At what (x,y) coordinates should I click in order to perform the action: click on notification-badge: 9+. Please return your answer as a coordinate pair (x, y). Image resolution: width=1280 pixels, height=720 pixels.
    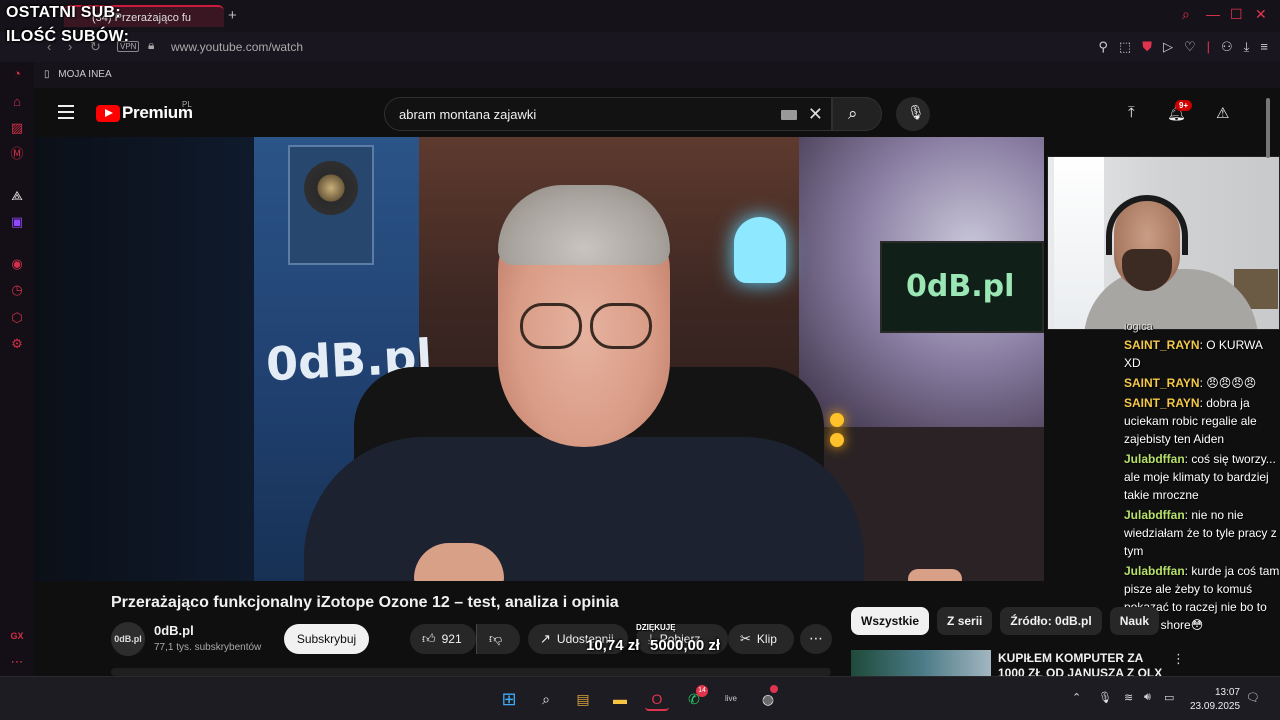
    Looking at the image, I should click on (1184, 105).